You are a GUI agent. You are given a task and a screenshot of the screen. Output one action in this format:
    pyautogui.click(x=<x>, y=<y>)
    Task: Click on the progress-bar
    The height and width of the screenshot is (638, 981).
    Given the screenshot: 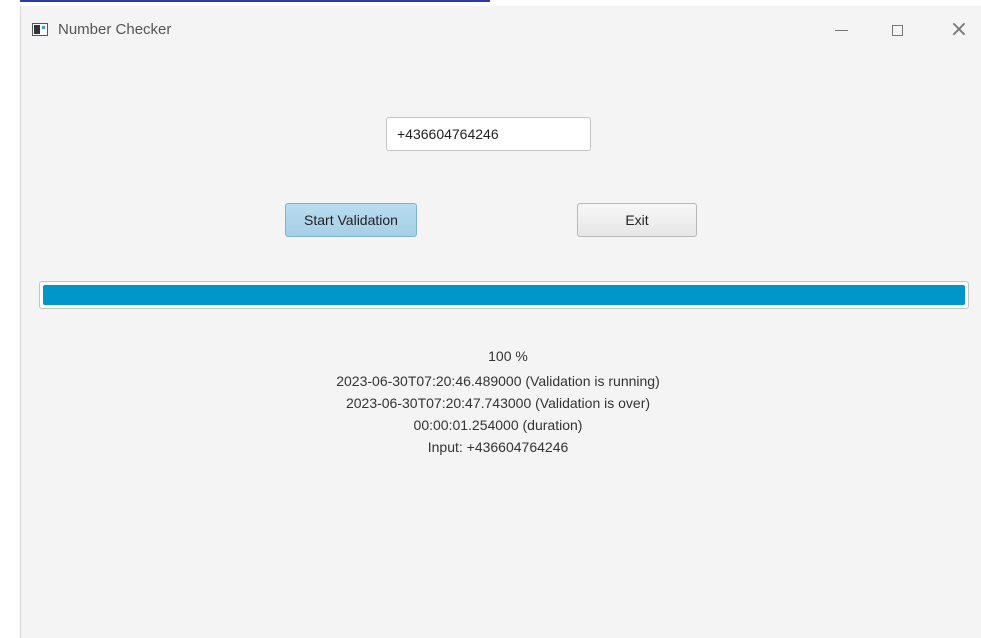 What is the action you would take?
    pyautogui.click(x=504, y=295)
    